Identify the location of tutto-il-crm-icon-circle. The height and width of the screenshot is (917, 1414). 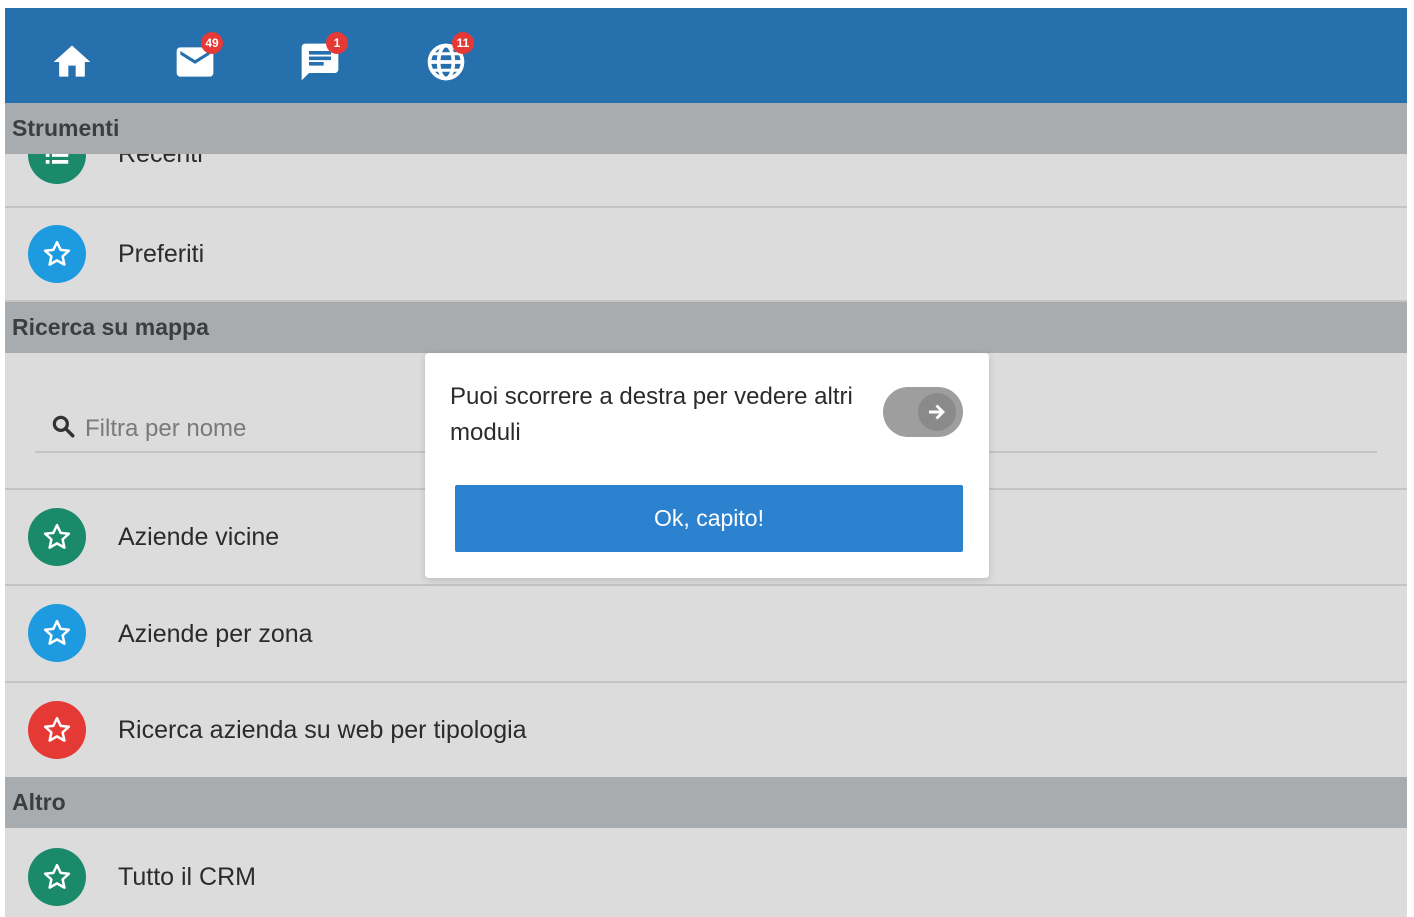
(57, 877).